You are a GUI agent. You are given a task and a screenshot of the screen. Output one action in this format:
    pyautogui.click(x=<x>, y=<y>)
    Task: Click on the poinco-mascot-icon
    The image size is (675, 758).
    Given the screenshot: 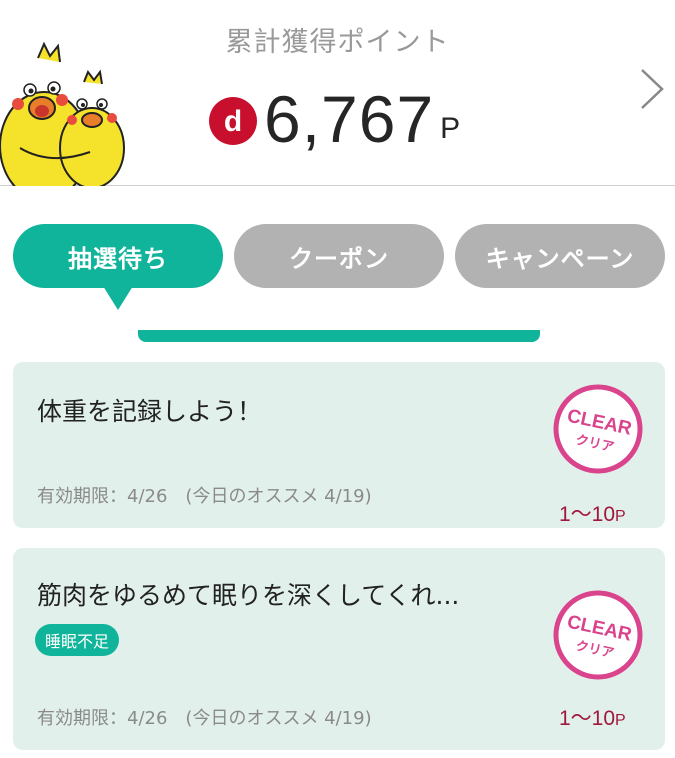 What is the action you would take?
    pyautogui.click(x=62, y=113)
    